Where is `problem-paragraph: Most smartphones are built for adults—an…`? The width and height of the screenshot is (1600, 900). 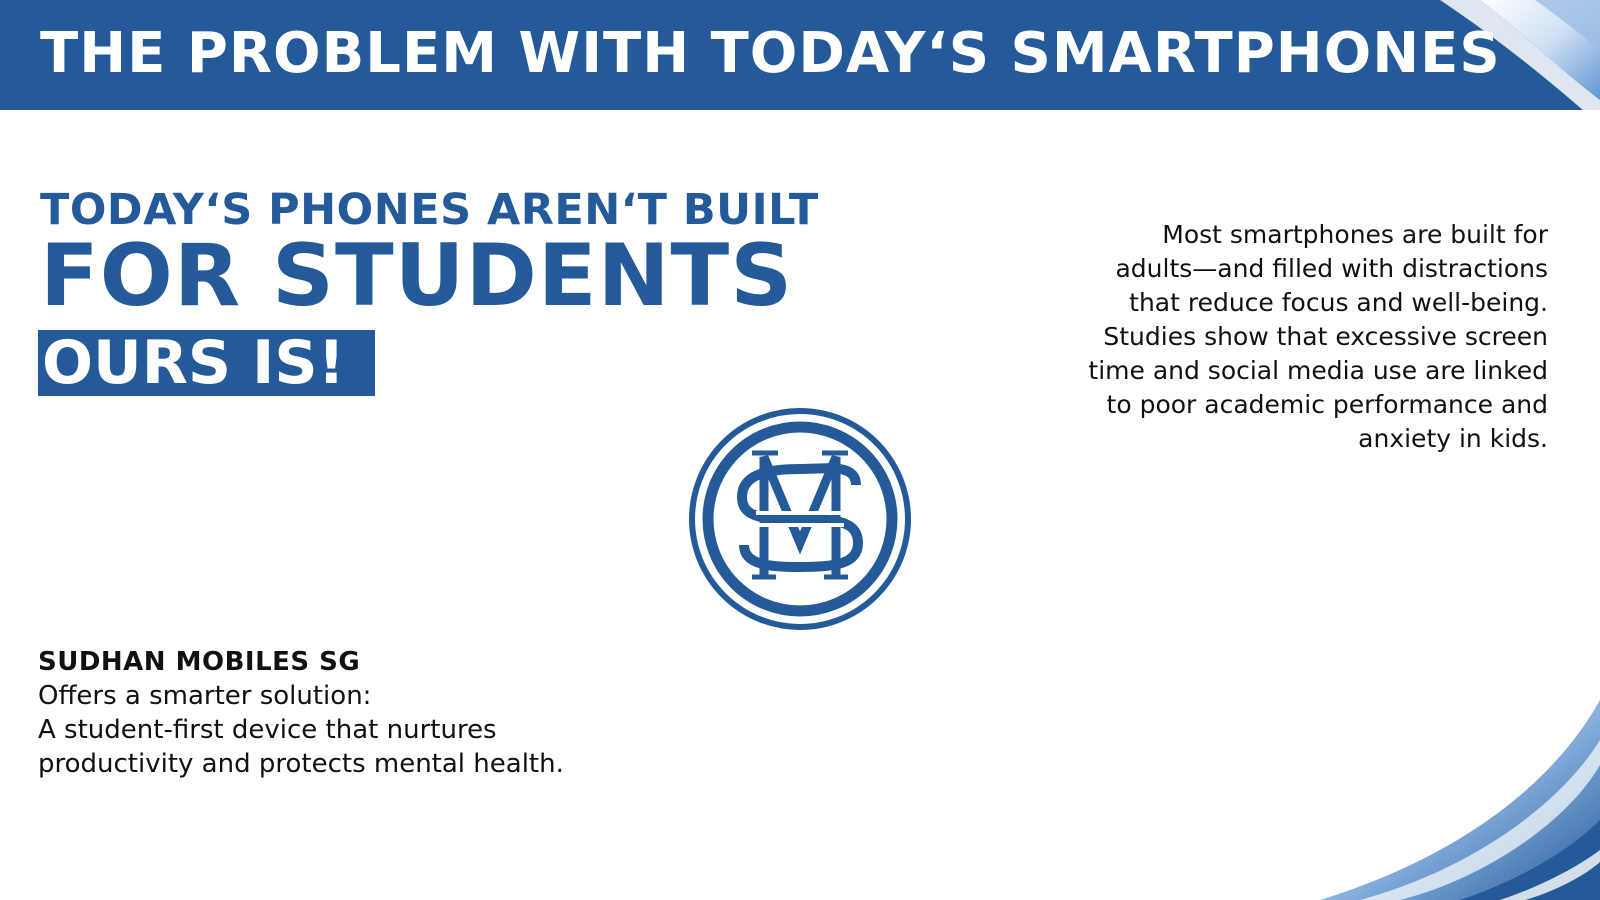 problem-paragraph: Most smartphones are built for adults—an… is located at coordinates (1274, 337).